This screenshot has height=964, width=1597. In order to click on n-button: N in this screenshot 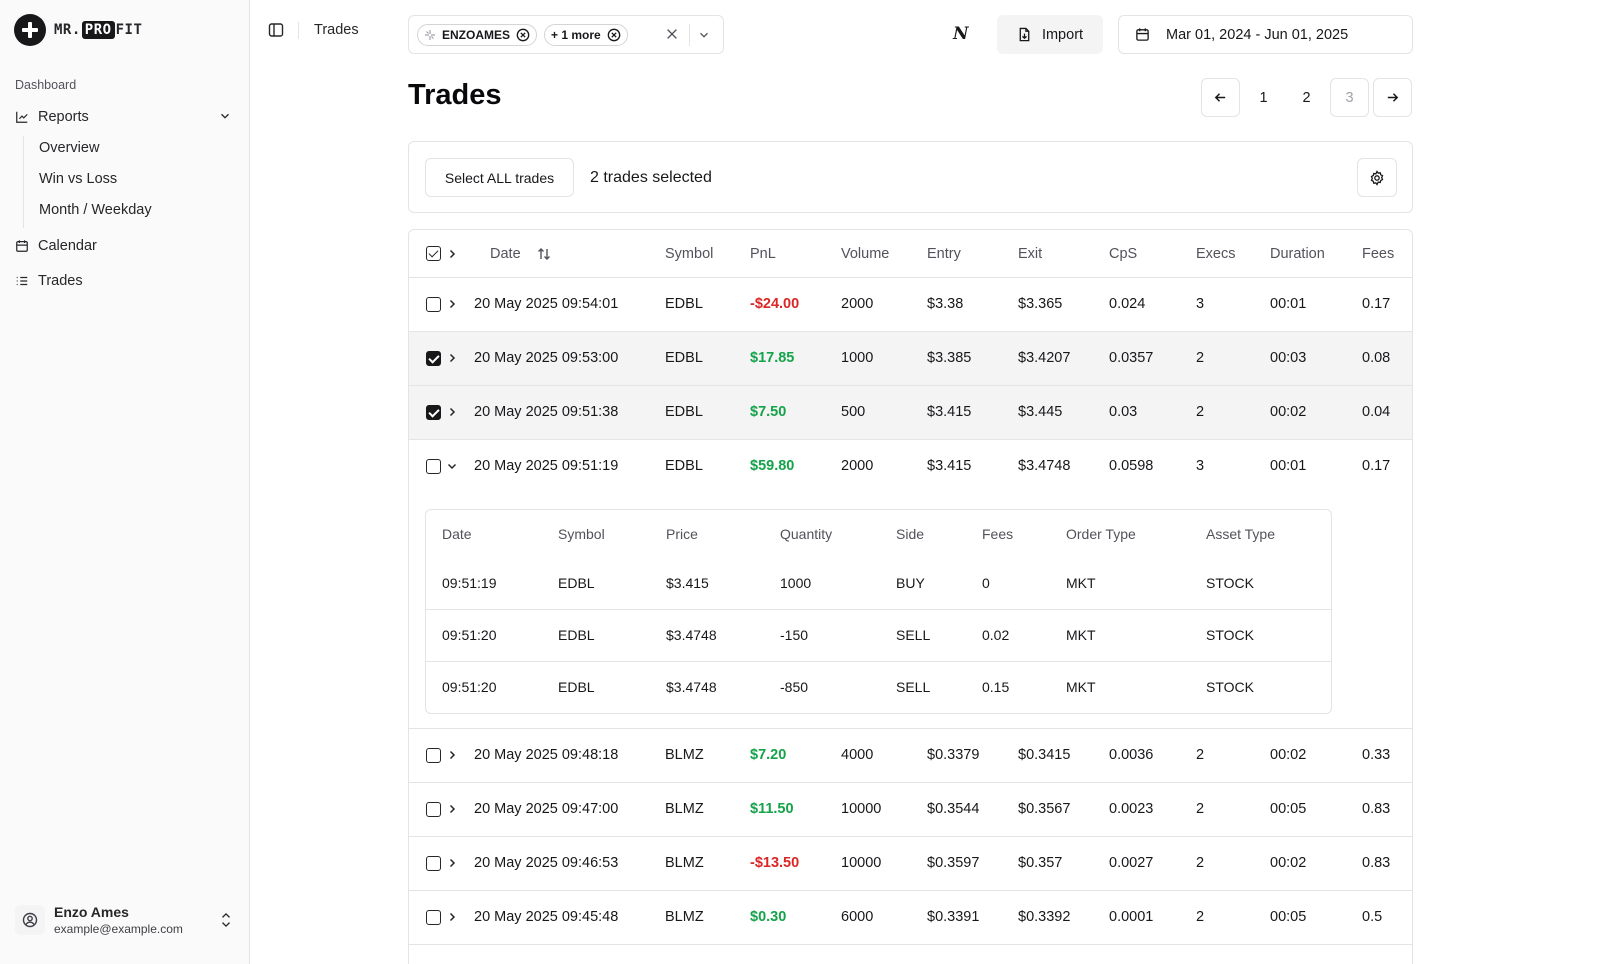, I will do `click(961, 34)`.